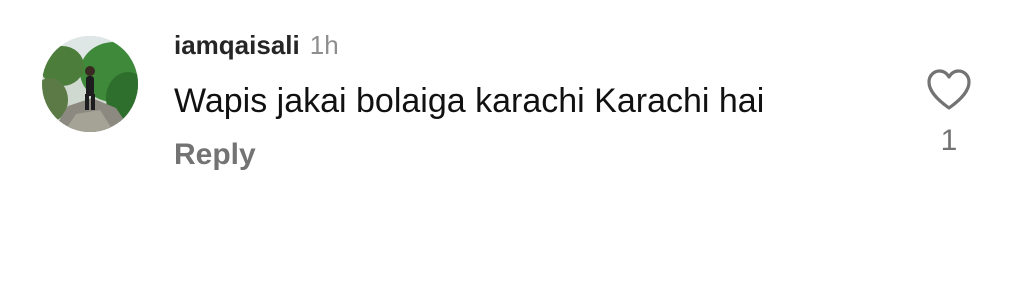  I want to click on avatar, so click(90, 84).